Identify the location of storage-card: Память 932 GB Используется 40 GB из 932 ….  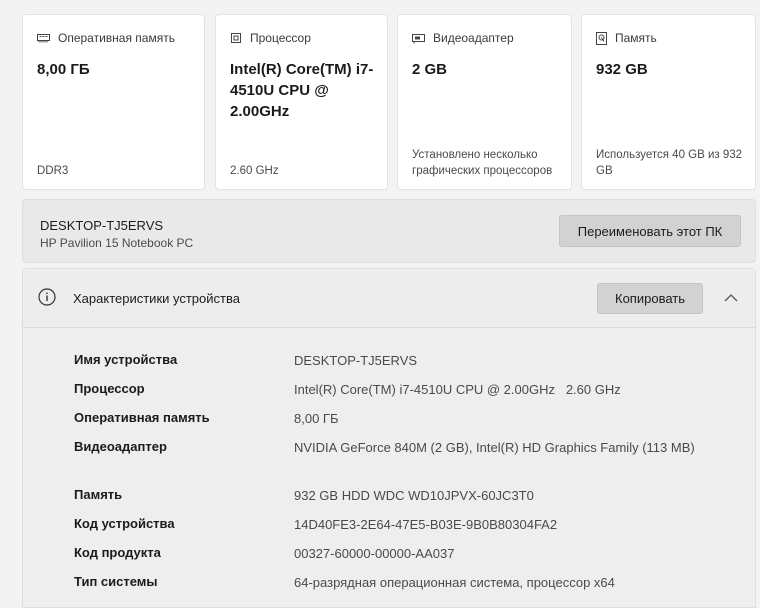
(668, 102).